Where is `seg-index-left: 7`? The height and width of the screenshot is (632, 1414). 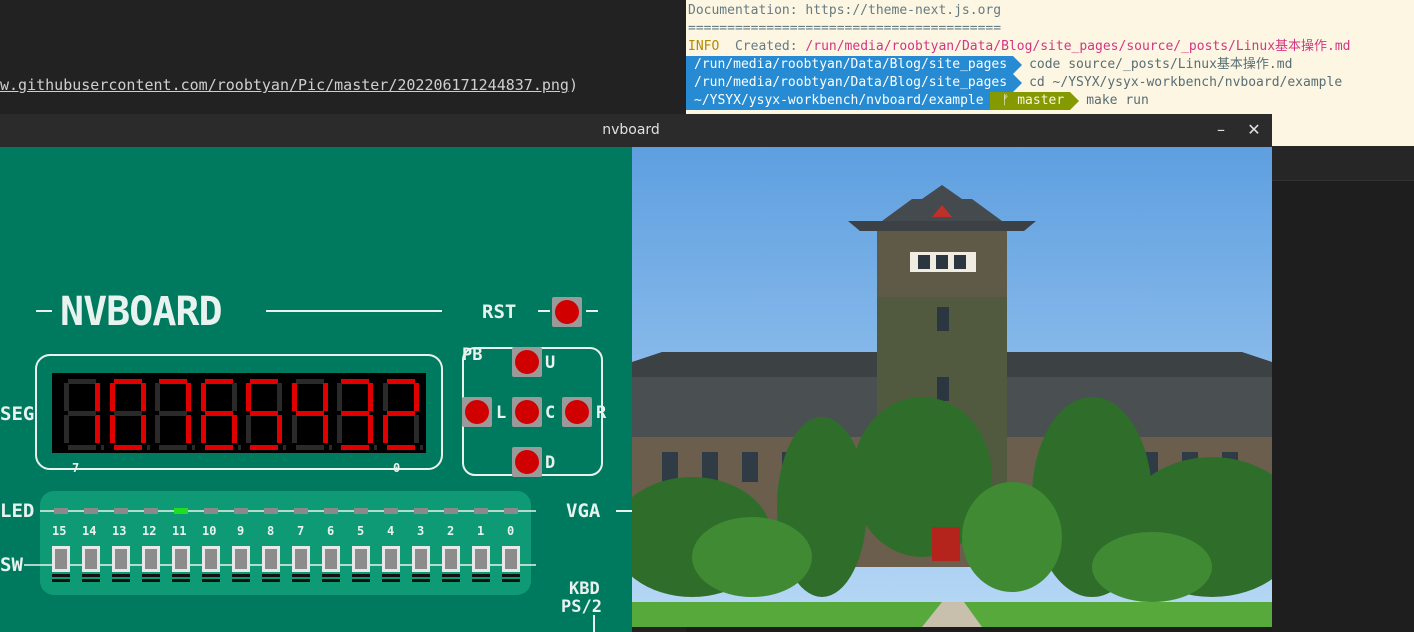 seg-index-left: 7 is located at coordinates (76, 468).